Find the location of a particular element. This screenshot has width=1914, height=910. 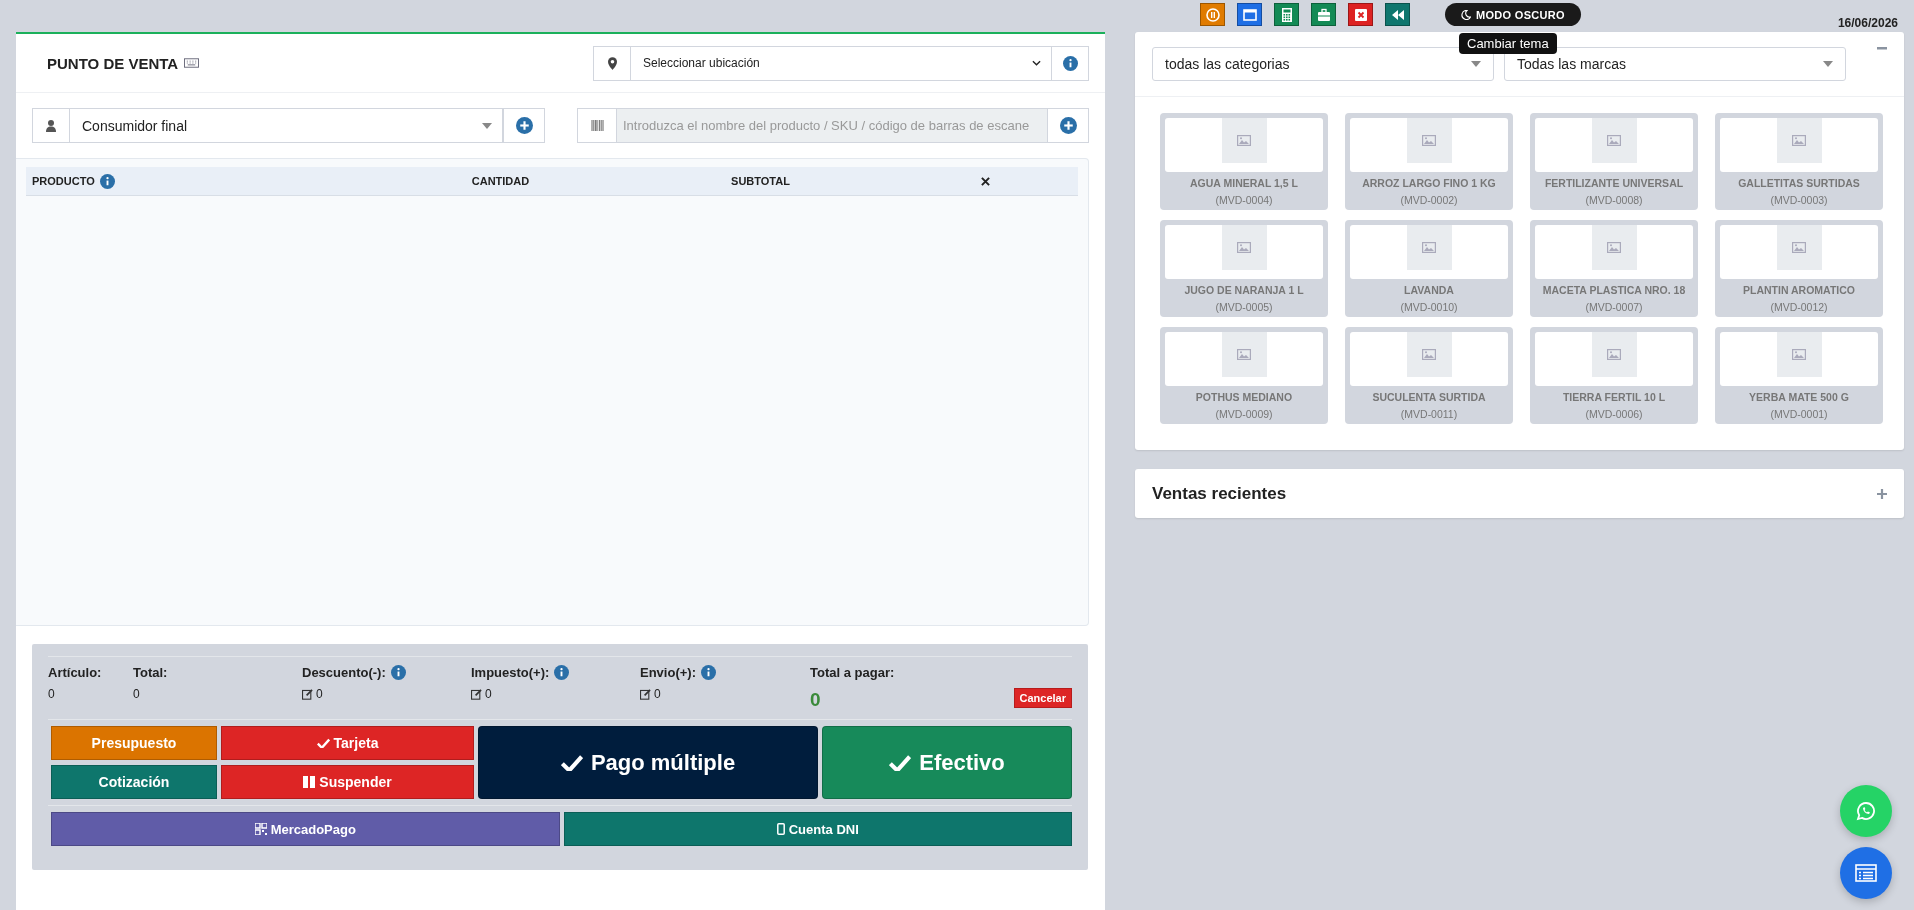

close-icon is located at coordinates (1360, 14).